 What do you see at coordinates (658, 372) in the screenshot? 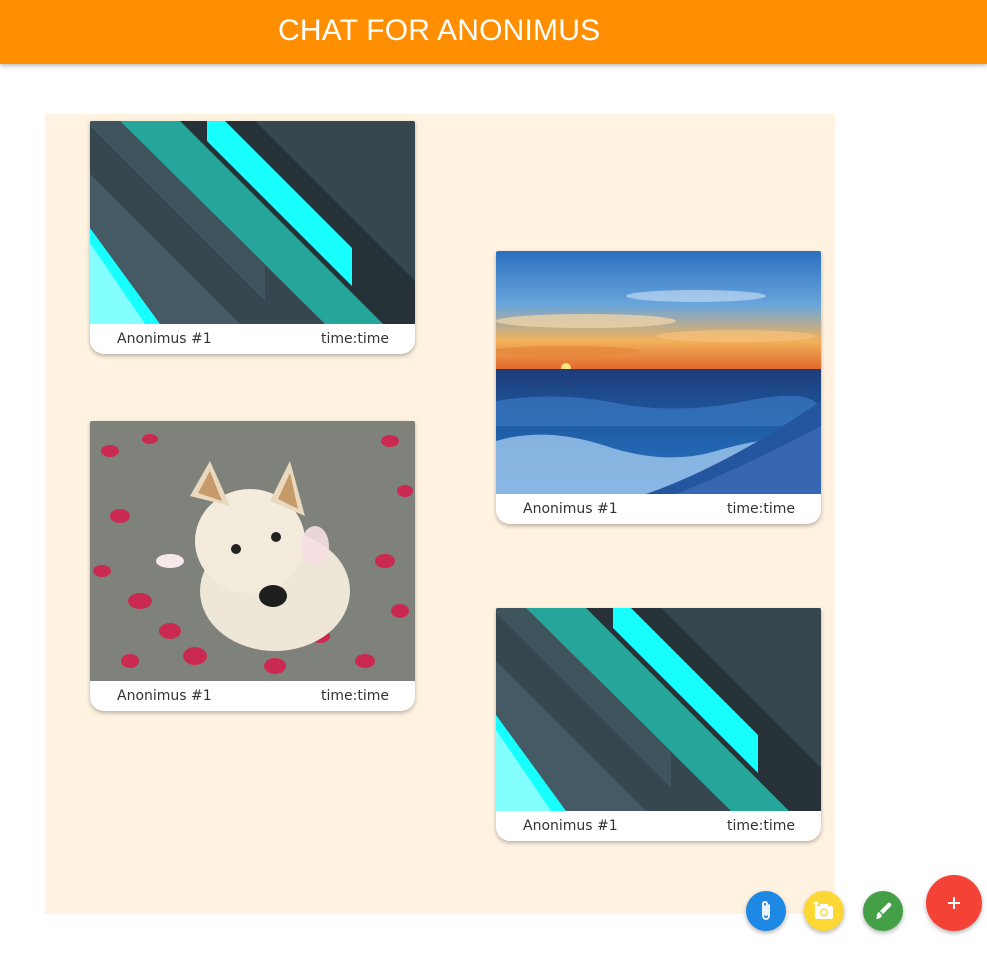
I see `sunset-beach-image` at bounding box center [658, 372].